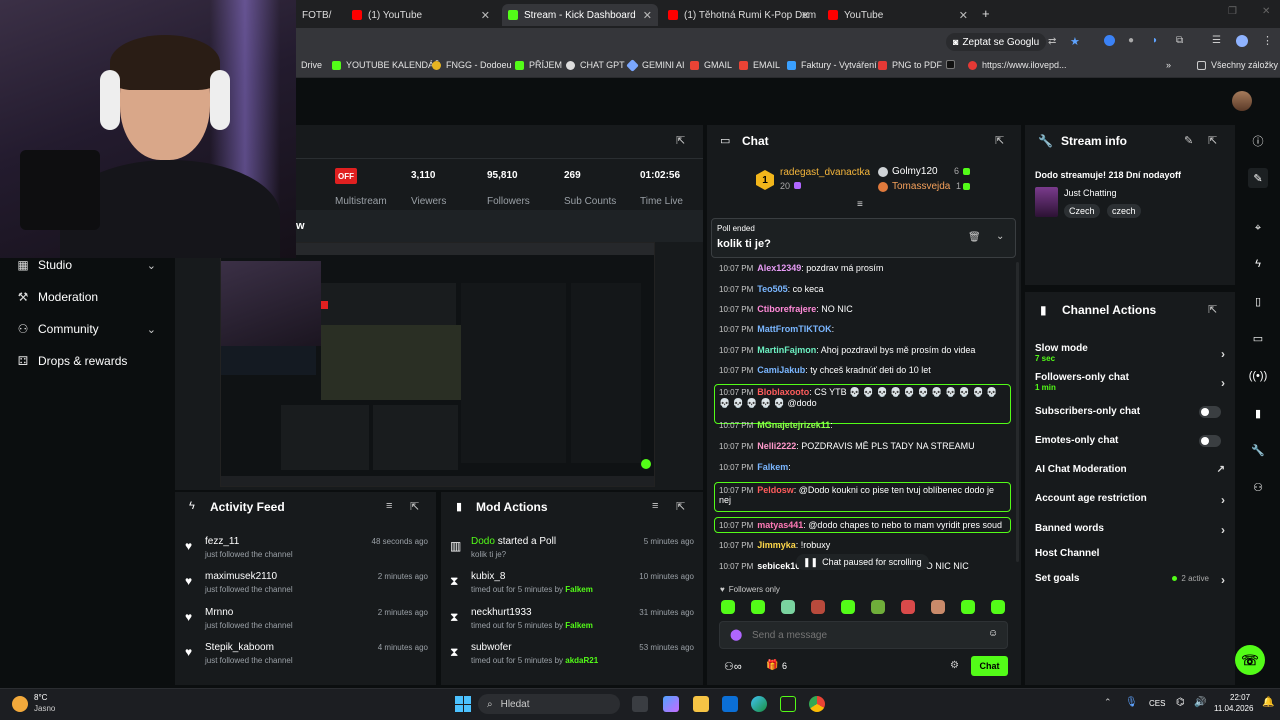 This screenshot has width=1280, height=720. Describe the element at coordinates (1240, 697) in the screenshot. I see `clock-time: 22:07` at that location.